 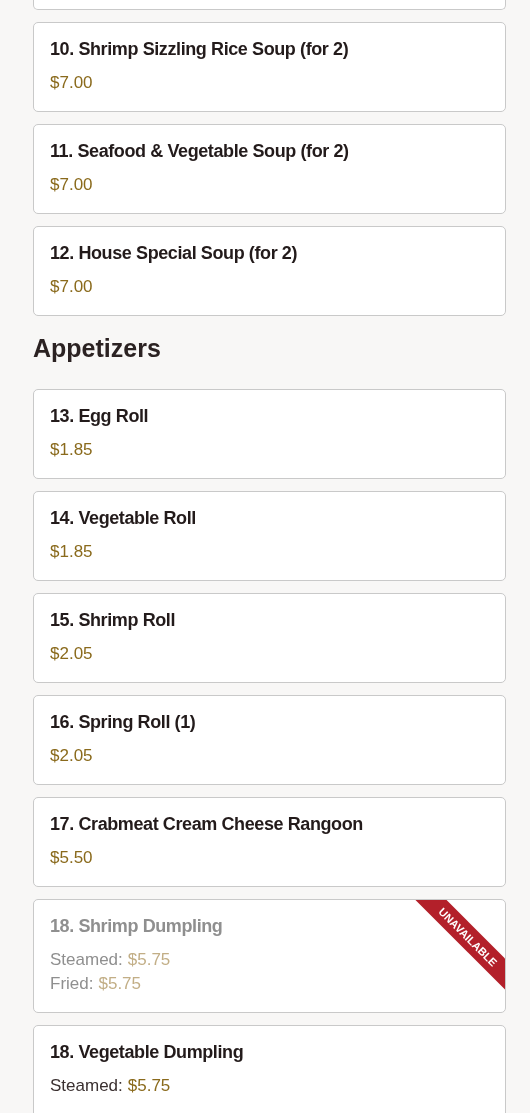 What do you see at coordinates (269, 434) in the screenshot?
I see `menu-item-card: 13. Egg Roll $1.85` at bounding box center [269, 434].